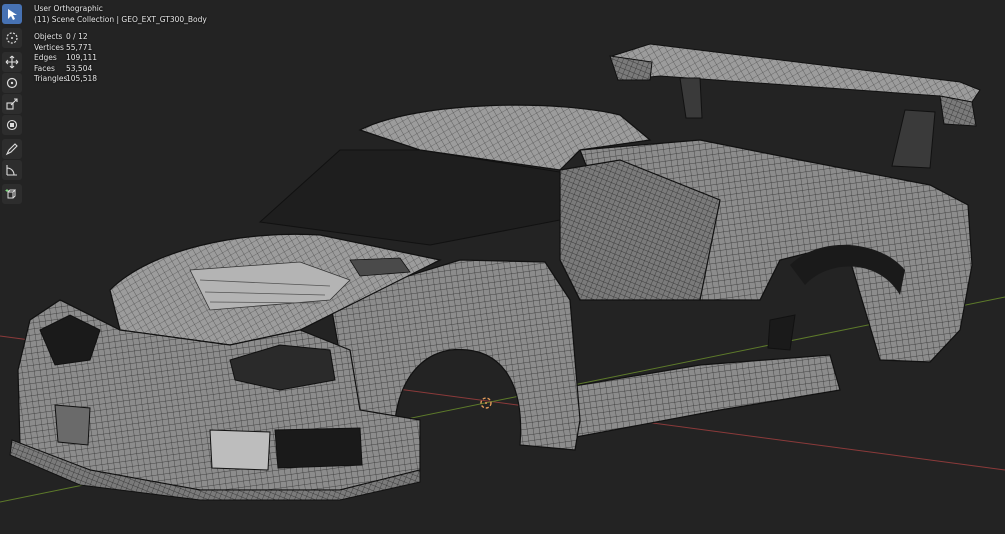 This screenshot has width=1005, height=534. I want to click on stat-row-vertices: Vertices 55,771, so click(120, 48).